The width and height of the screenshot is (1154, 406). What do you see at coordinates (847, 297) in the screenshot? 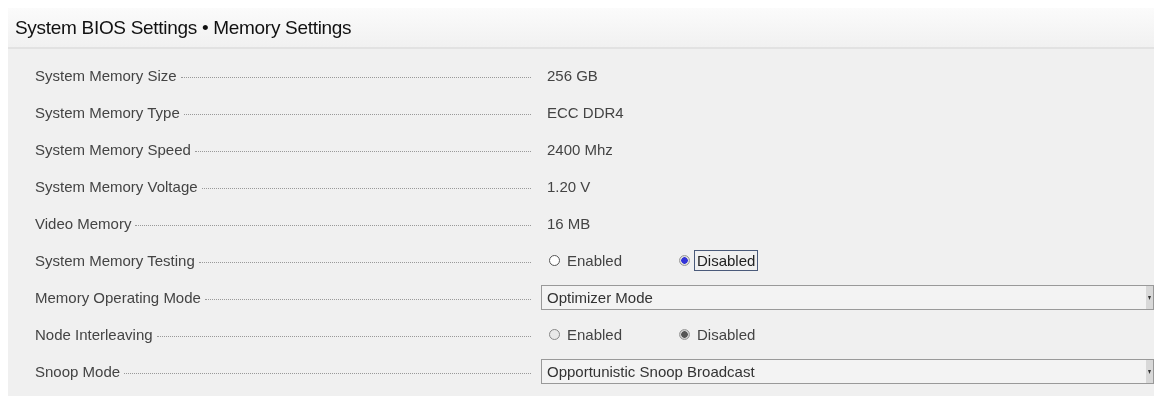
I see `dropdown-field: Optimizer Mode` at bounding box center [847, 297].